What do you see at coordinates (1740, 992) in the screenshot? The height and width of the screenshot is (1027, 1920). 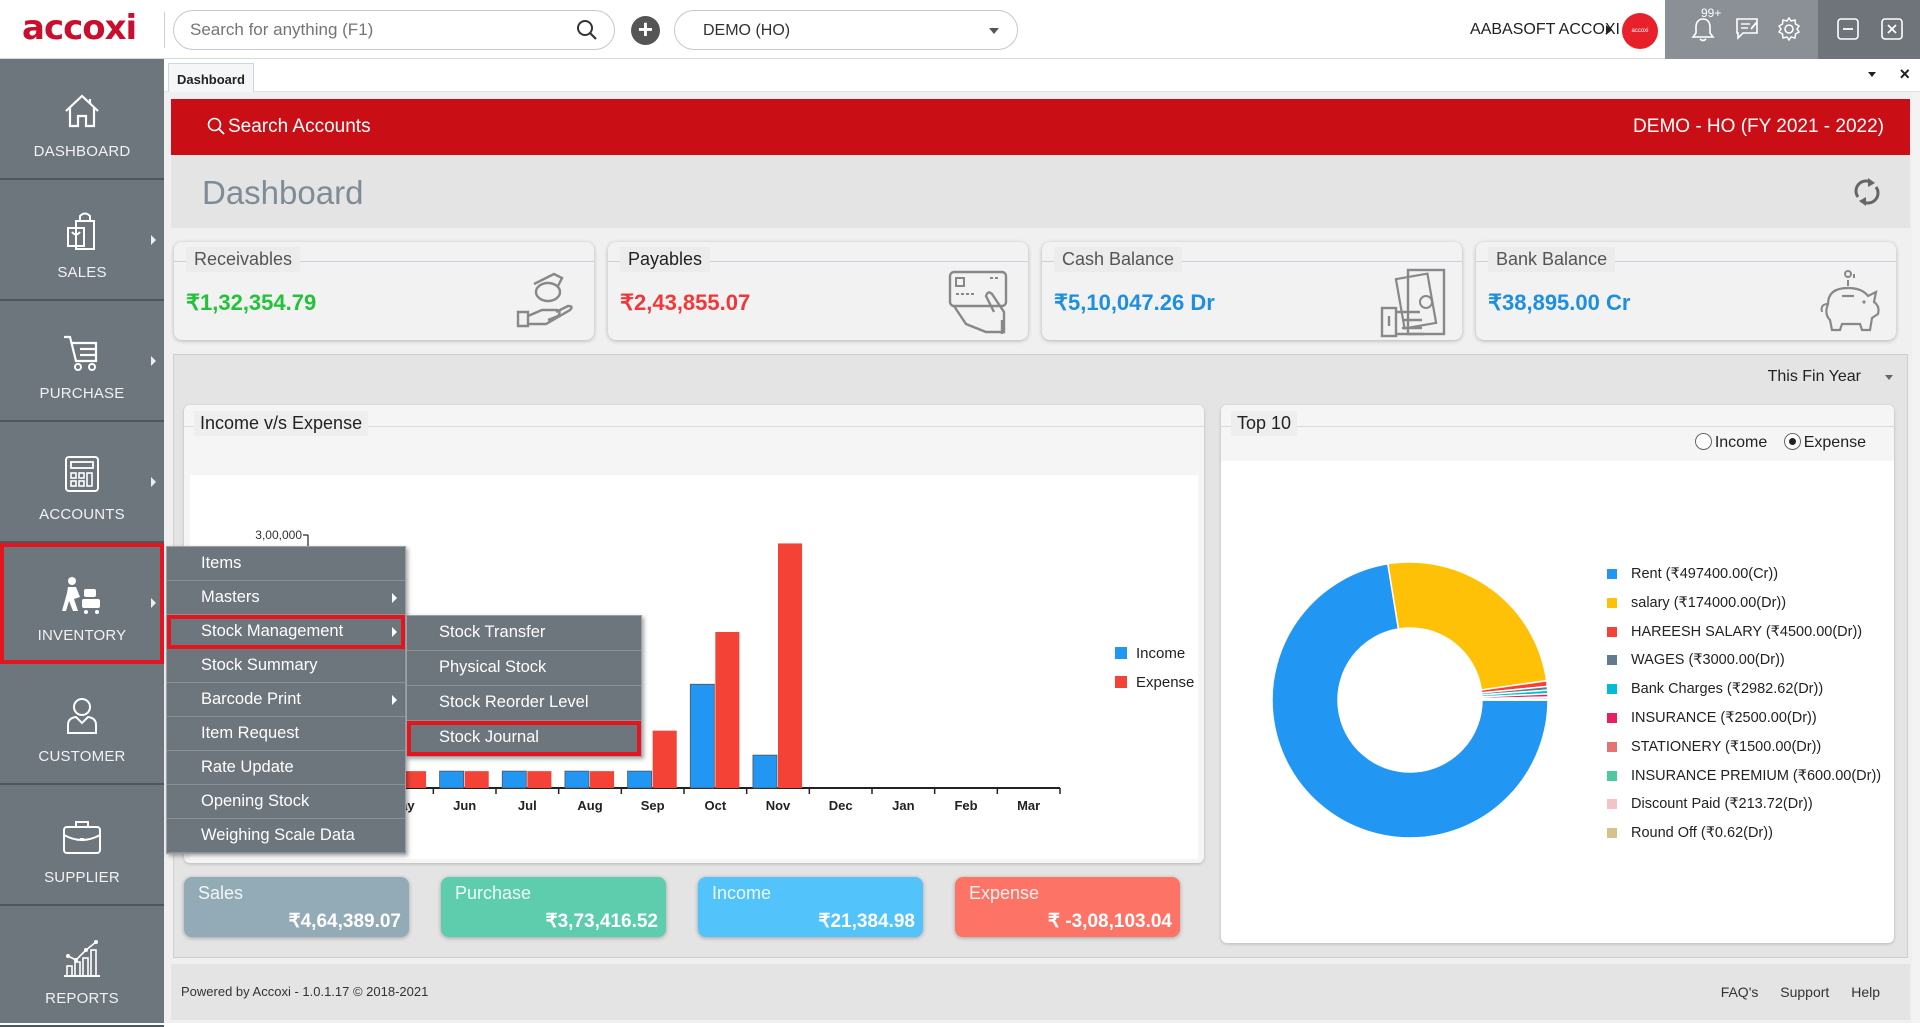 I see `faq-link: FAQ's` at bounding box center [1740, 992].